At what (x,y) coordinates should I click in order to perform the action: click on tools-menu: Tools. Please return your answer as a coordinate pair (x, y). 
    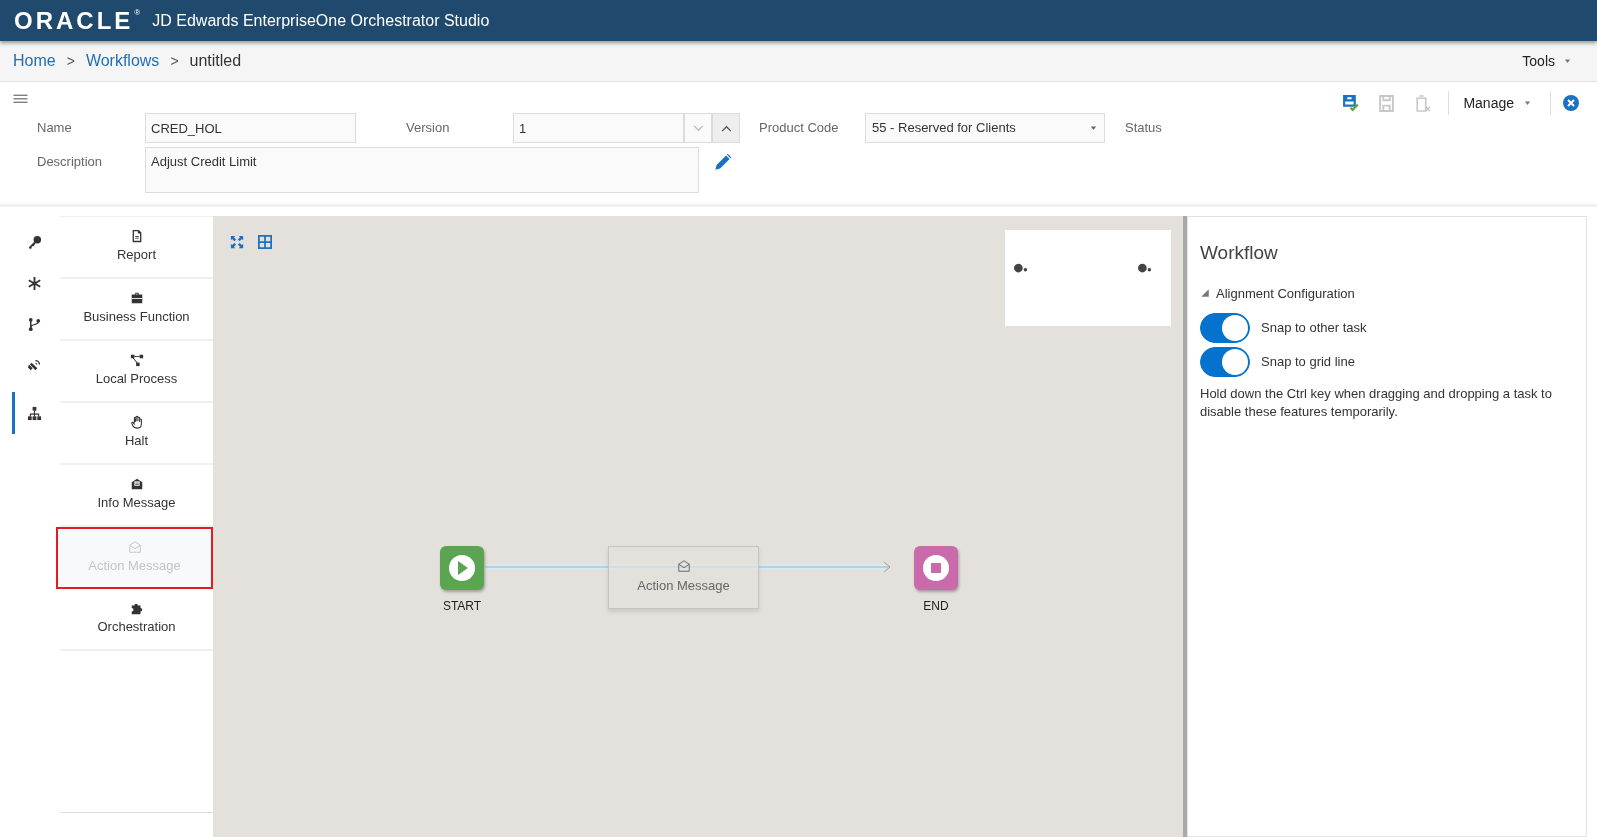
    Looking at the image, I should click on (1547, 61).